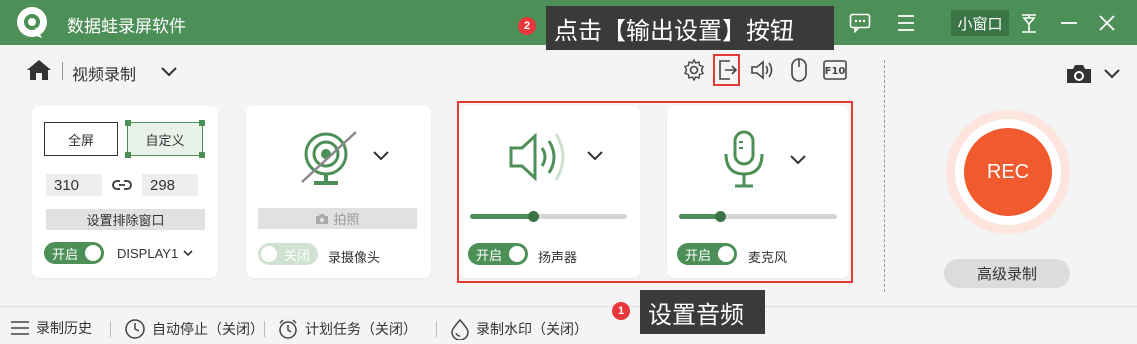 The width and height of the screenshot is (1137, 344). Describe the element at coordinates (1112, 74) in the screenshot. I see `screenshot-chevron-down-icon` at that location.